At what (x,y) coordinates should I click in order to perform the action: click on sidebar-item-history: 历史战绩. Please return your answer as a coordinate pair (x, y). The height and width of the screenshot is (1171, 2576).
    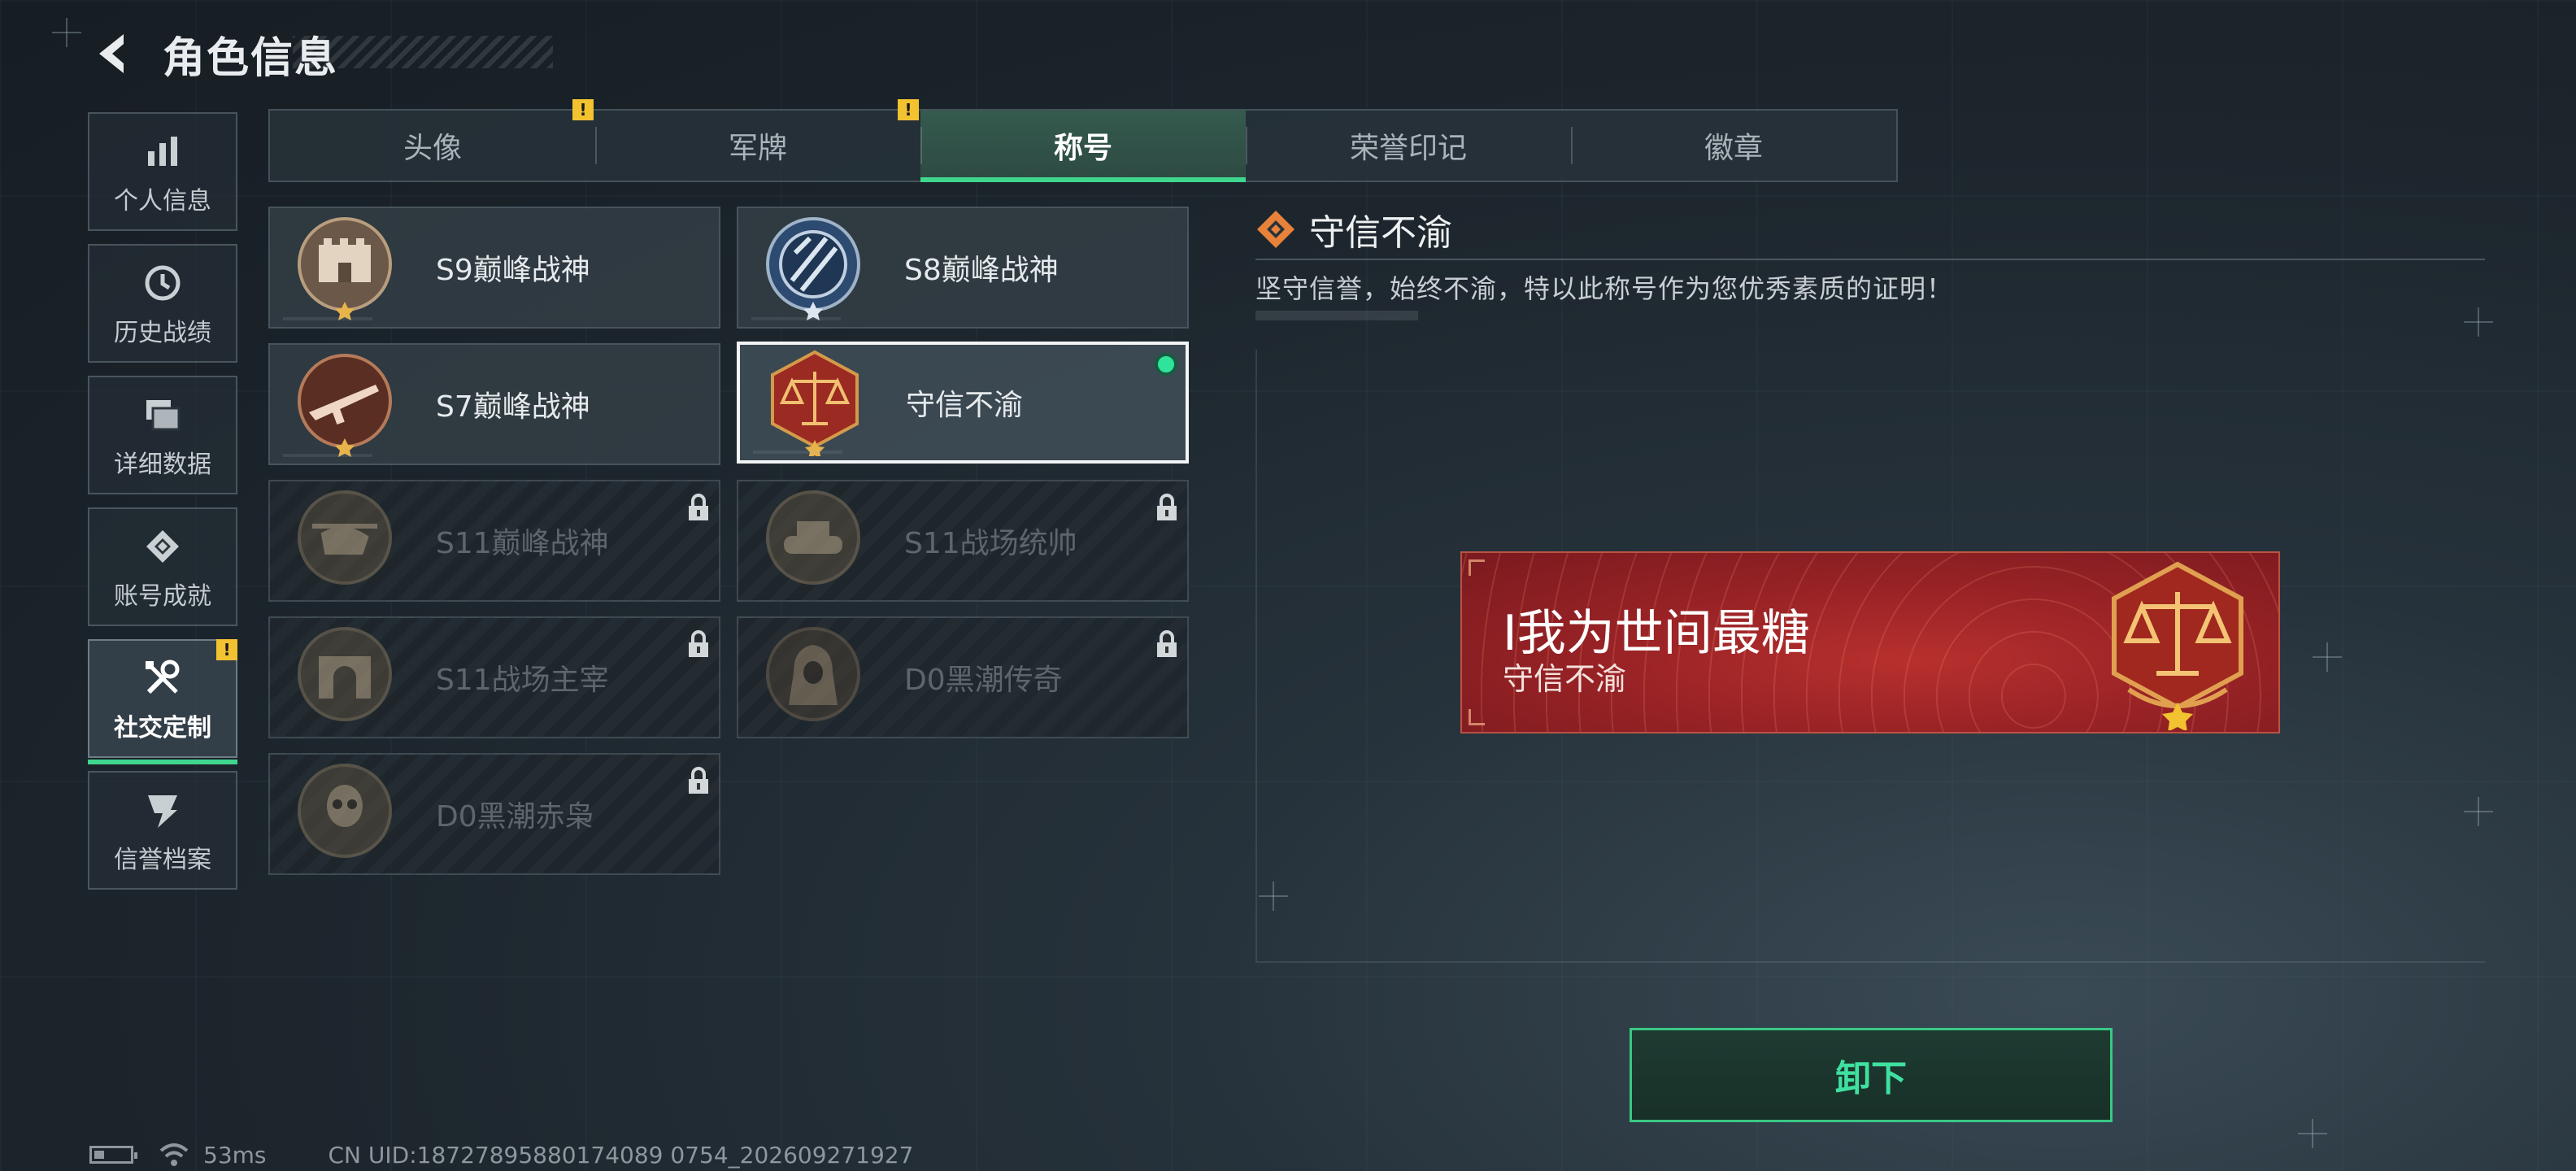
    Looking at the image, I should click on (163, 304).